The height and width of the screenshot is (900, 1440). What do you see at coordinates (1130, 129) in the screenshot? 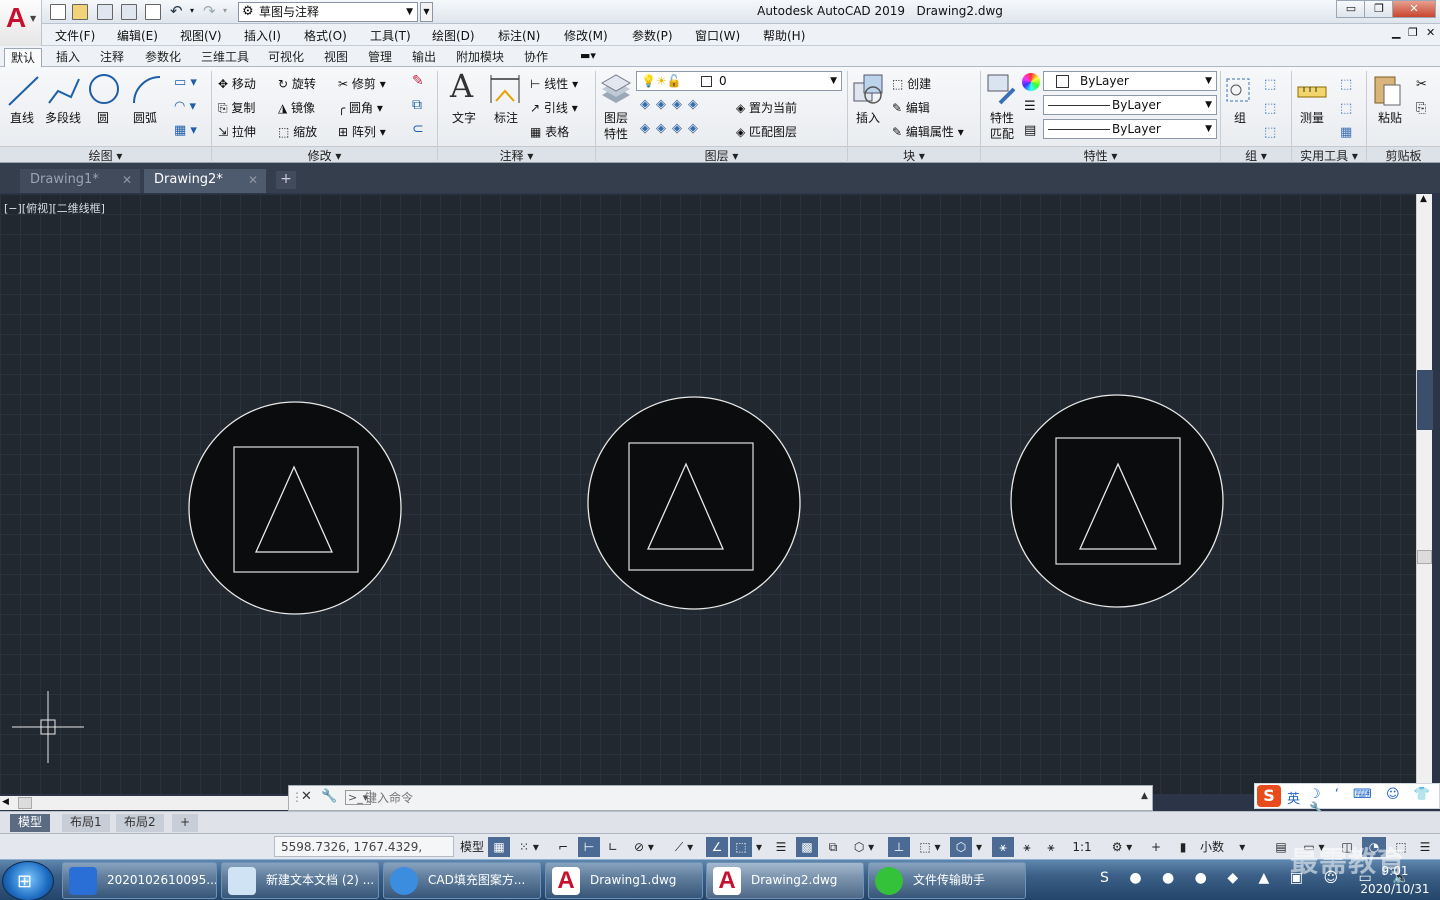
I see `lineweight-combo: ByLayer ▼` at bounding box center [1130, 129].